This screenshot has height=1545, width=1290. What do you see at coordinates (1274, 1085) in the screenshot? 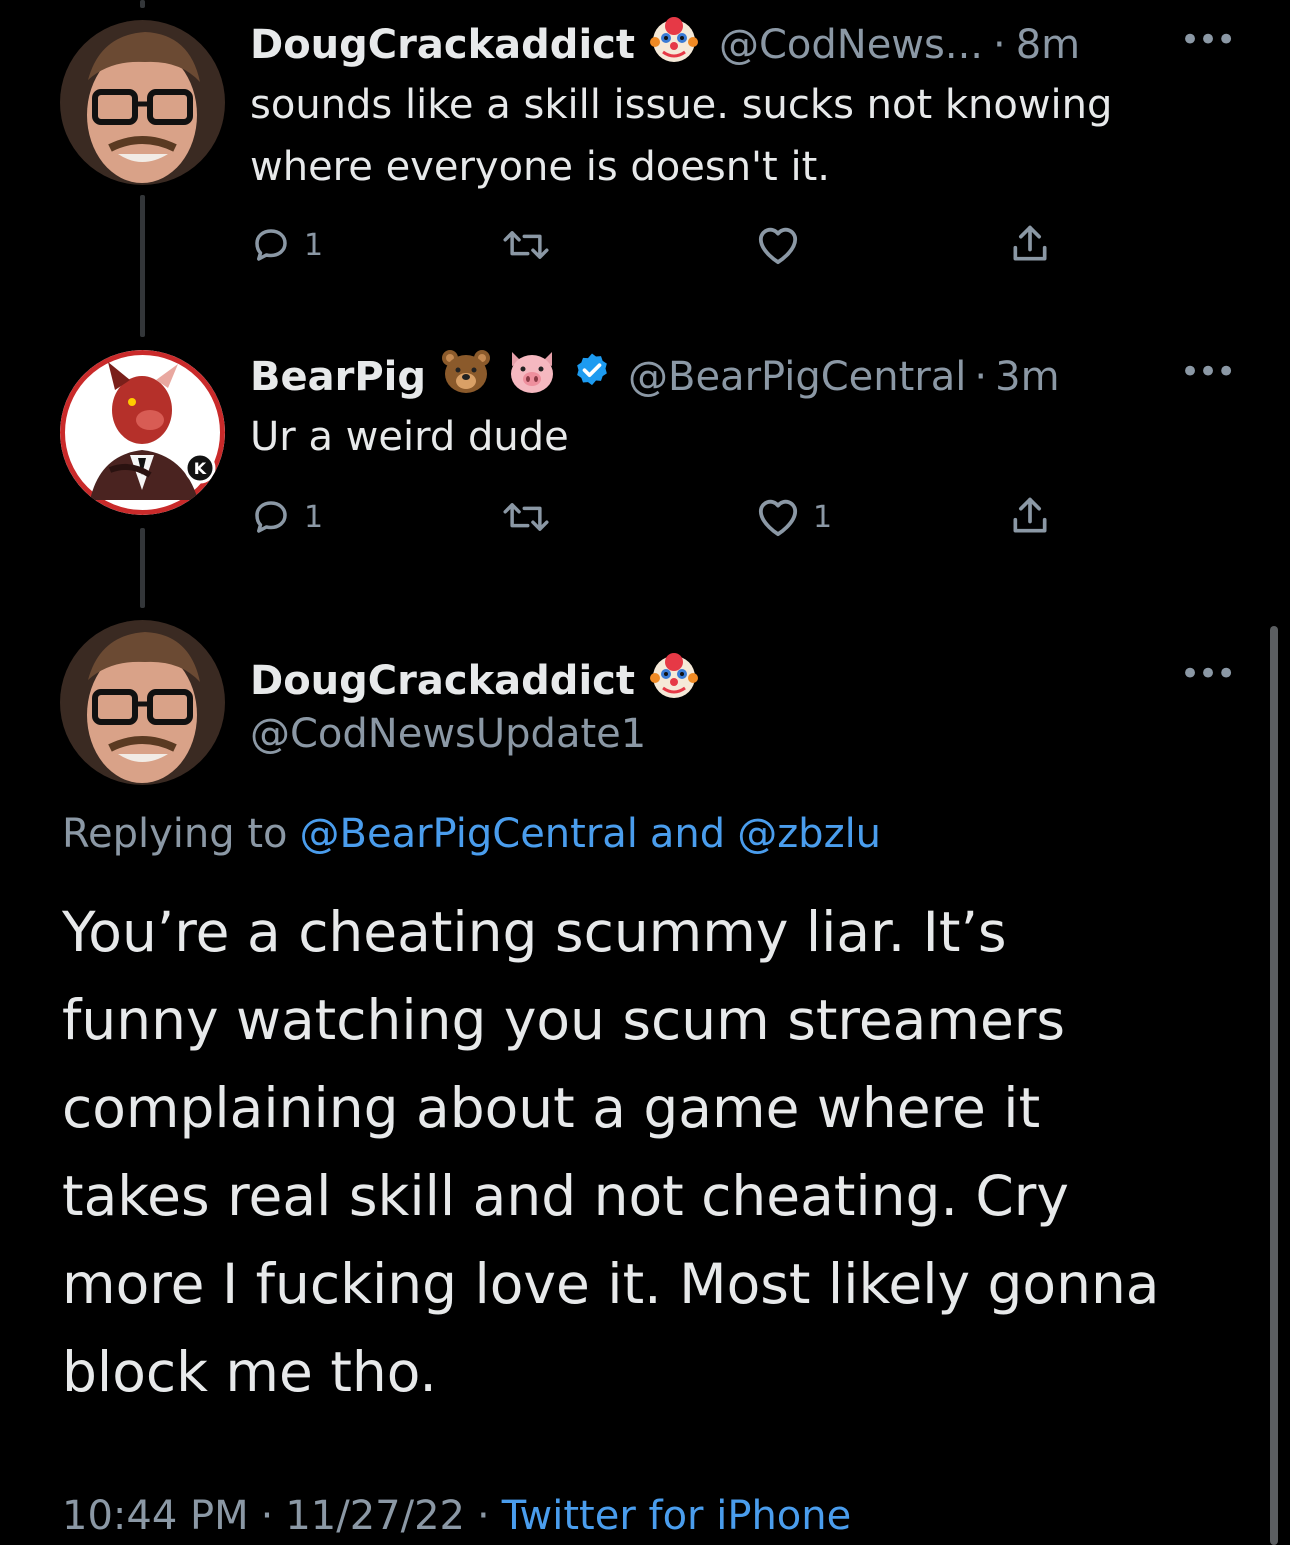
I see `scrollbar` at bounding box center [1274, 1085].